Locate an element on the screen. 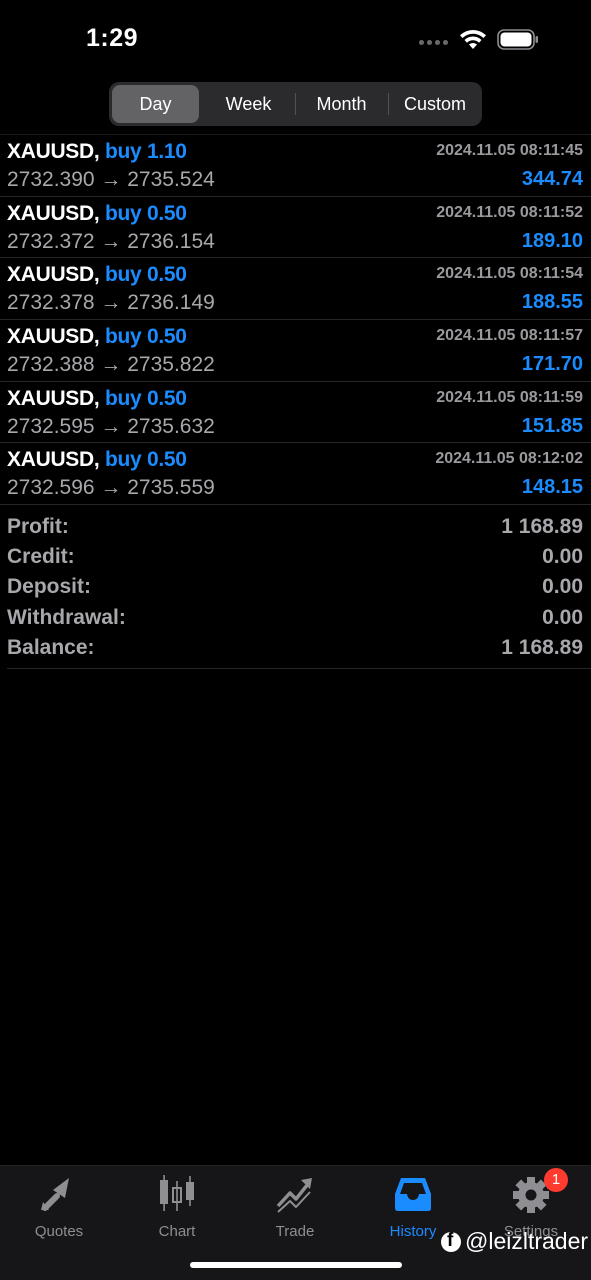  tab-quotes: Quotes is located at coordinates (59, 1208).